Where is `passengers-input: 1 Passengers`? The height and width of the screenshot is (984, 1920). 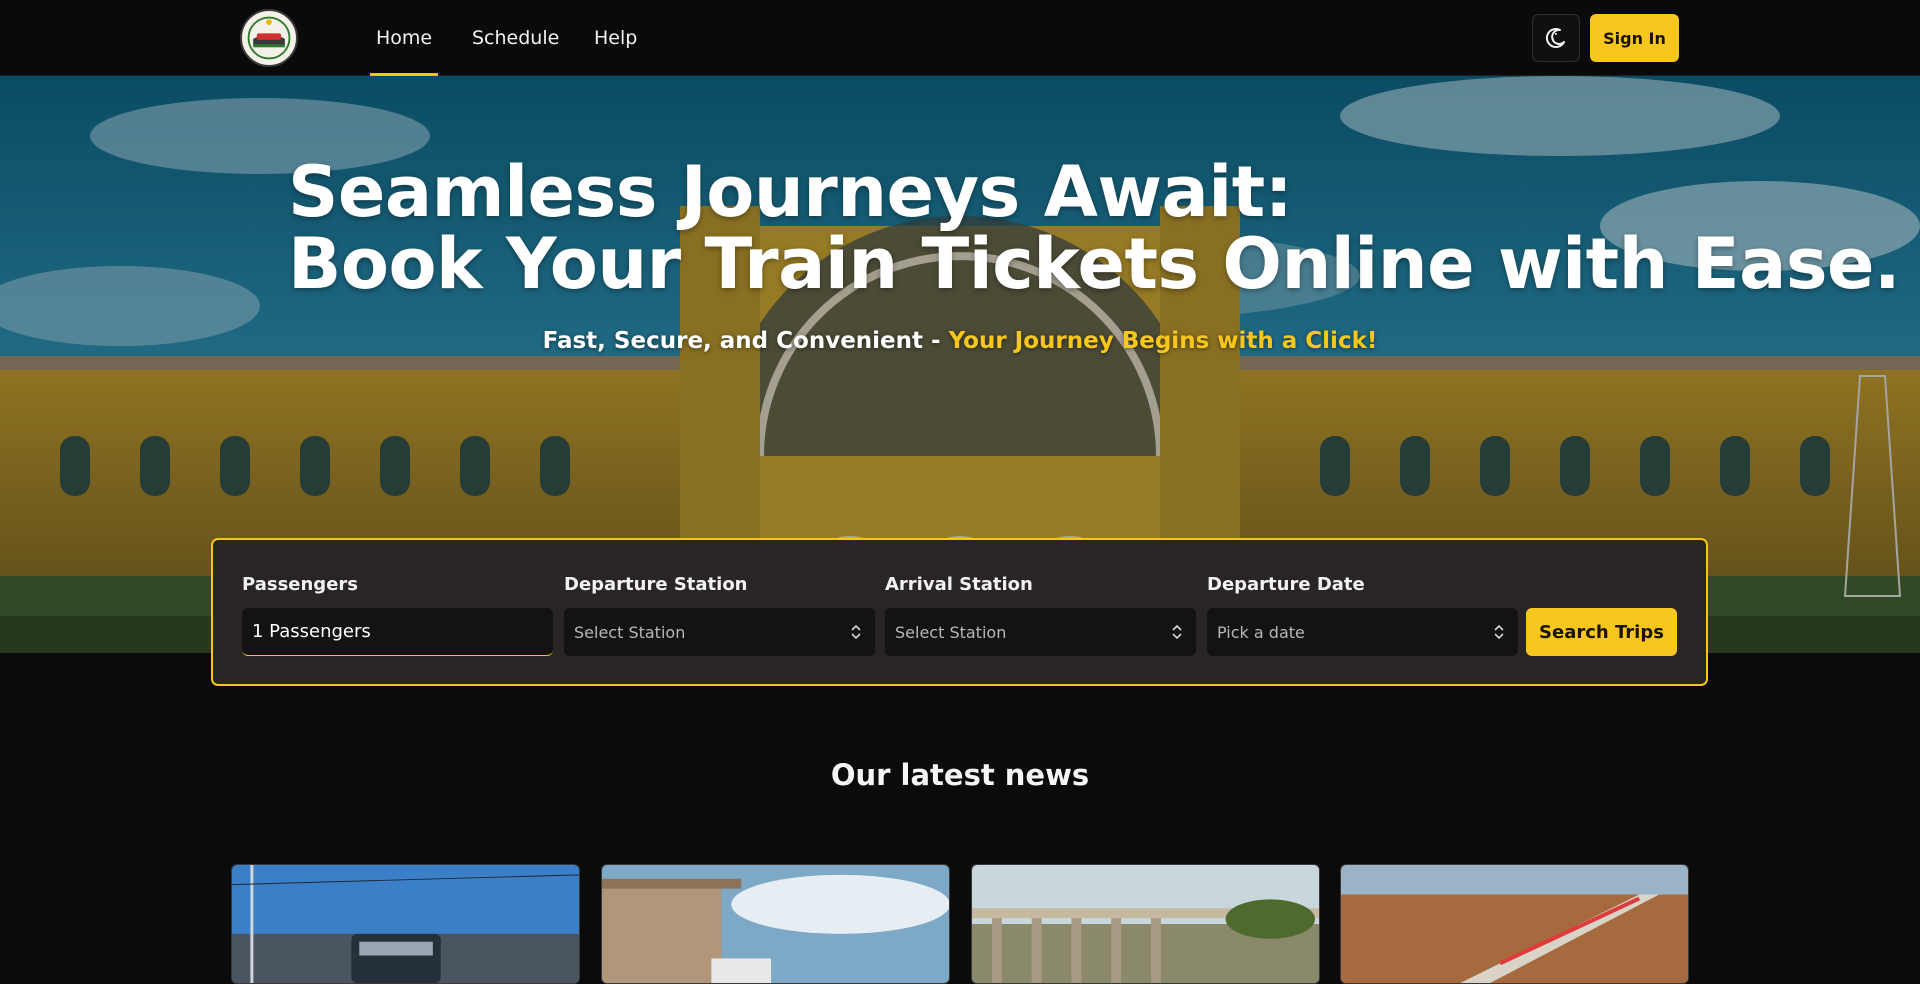
passengers-input: 1 Passengers is located at coordinates (397, 632).